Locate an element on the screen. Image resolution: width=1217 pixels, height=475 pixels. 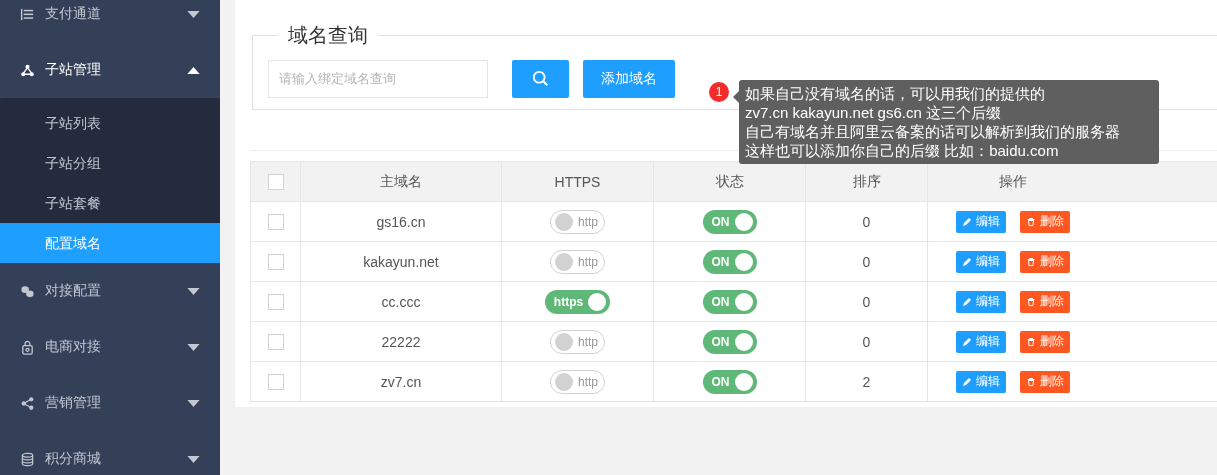
nav-label: 支付通道 is located at coordinates (73, 14).